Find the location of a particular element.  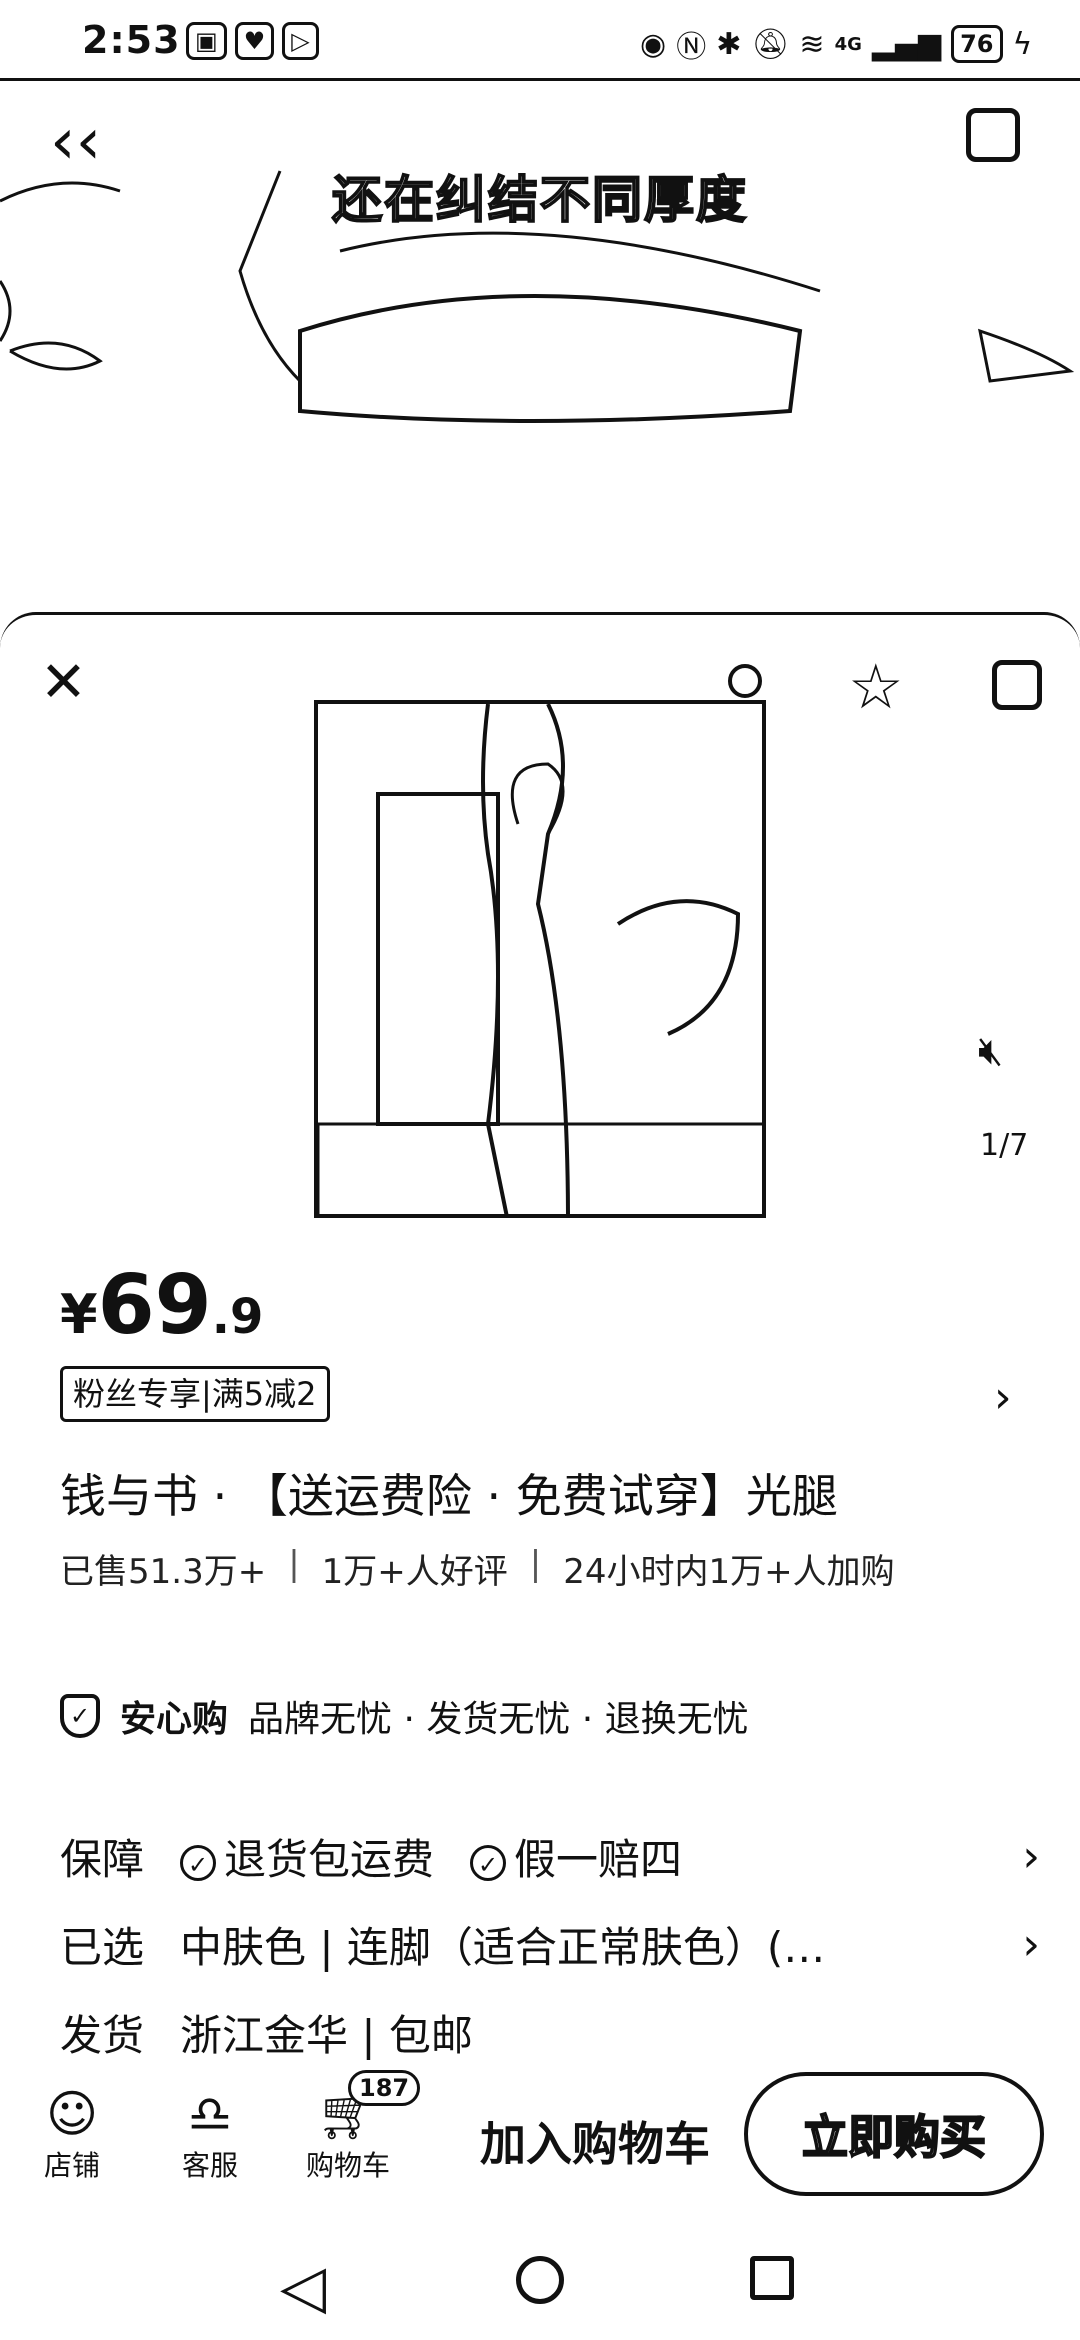

customer-service-button: ♎︎ 客服 is located at coordinates (210, 2134).